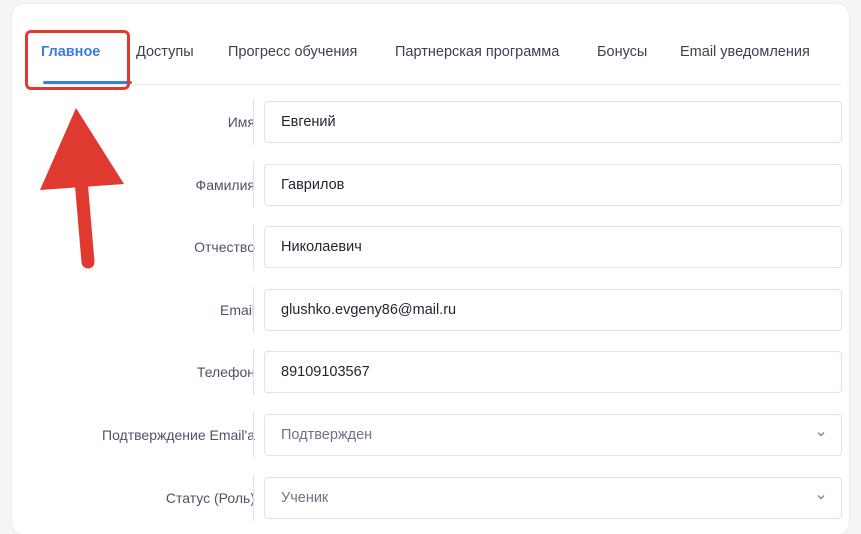 The image size is (861, 534). Describe the element at coordinates (622, 52) in the screenshot. I see `tab-bonuses: Бонусы` at that location.